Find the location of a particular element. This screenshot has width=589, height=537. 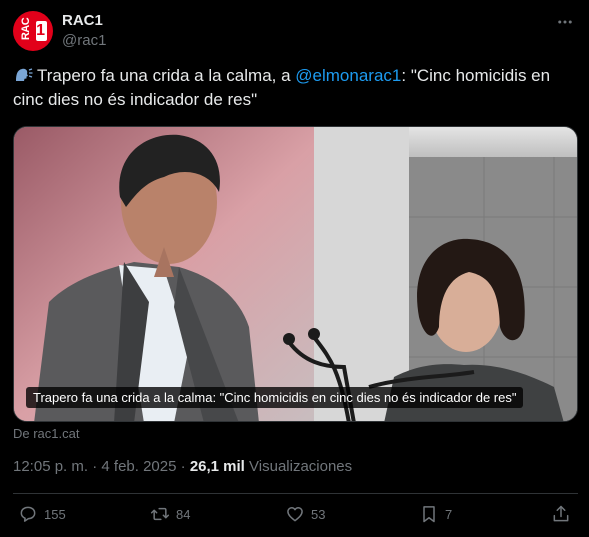

bookmark-icon is located at coordinates (429, 514).